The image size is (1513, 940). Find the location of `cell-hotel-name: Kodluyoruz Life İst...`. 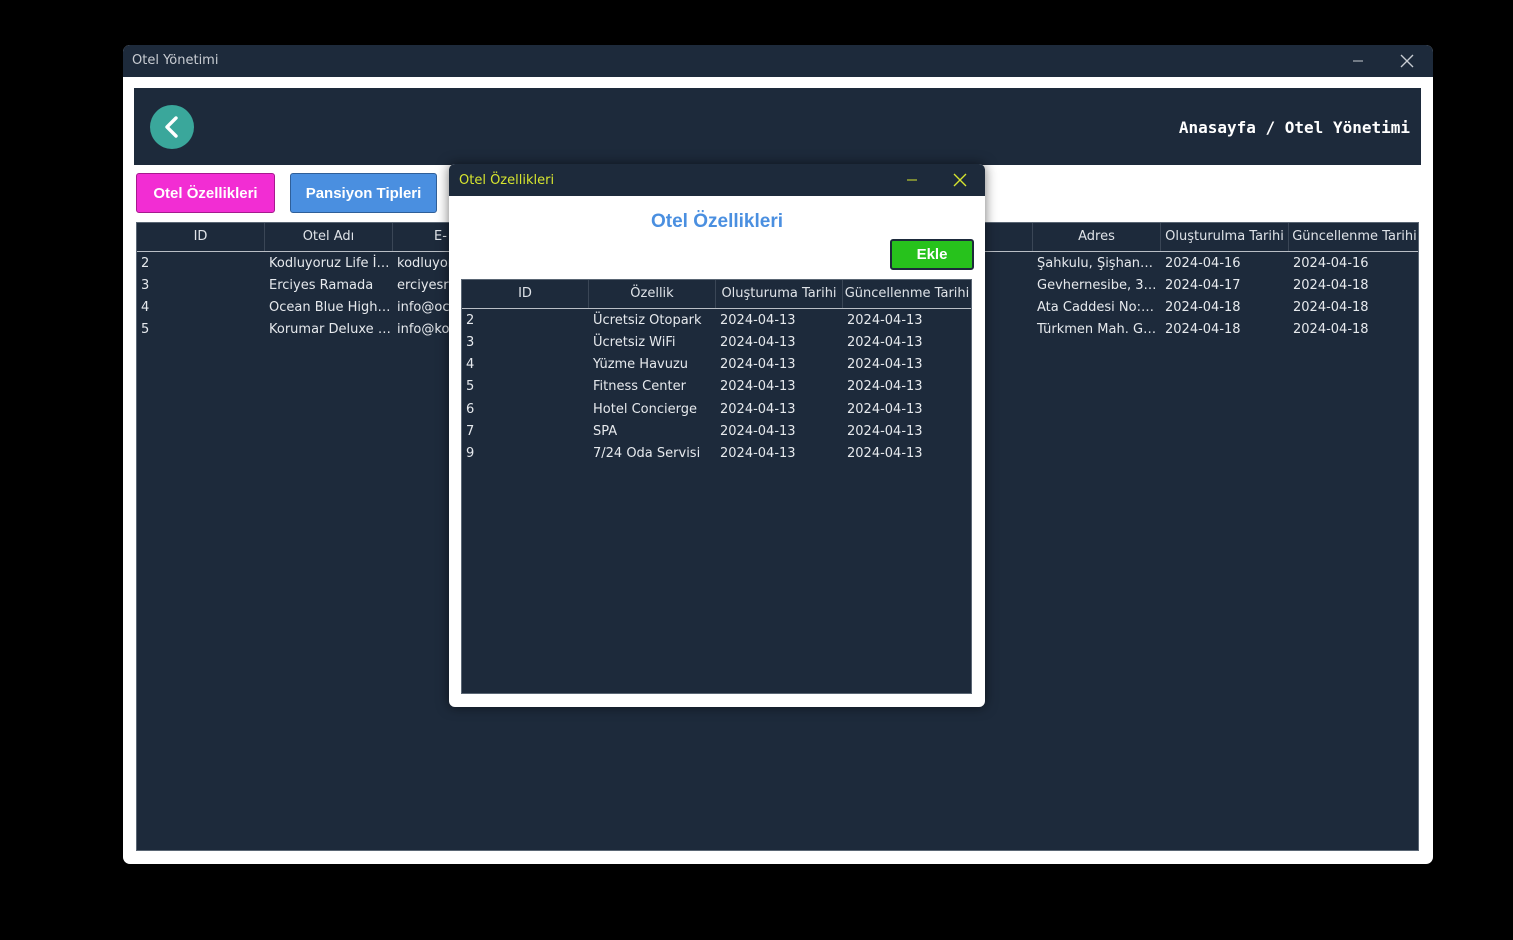

cell-hotel-name: Kodluyoruz Life İst... is located at coordinates (331, 263).